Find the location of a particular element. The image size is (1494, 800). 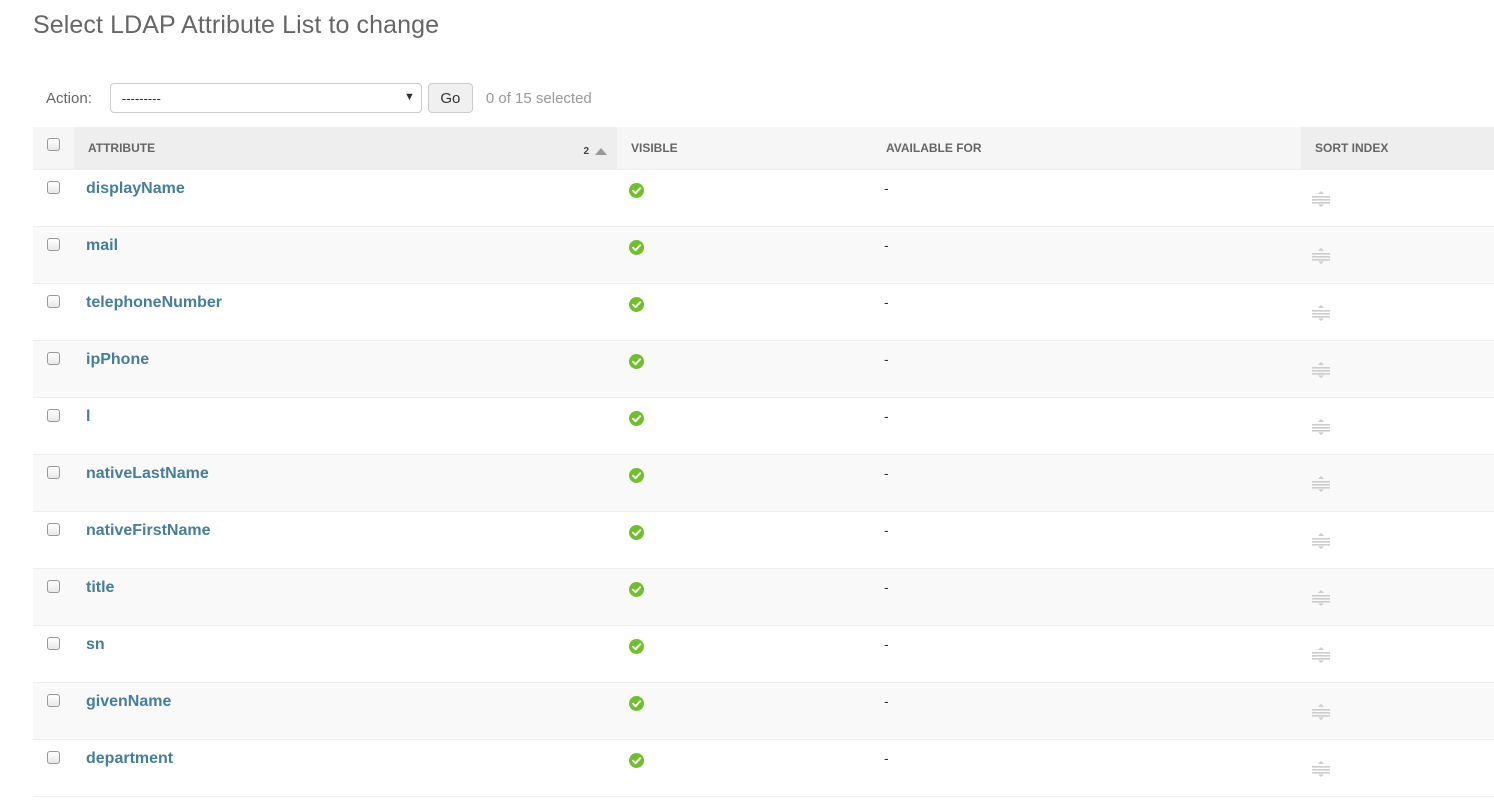

go-button: Go is located at coordinates (450, 98).